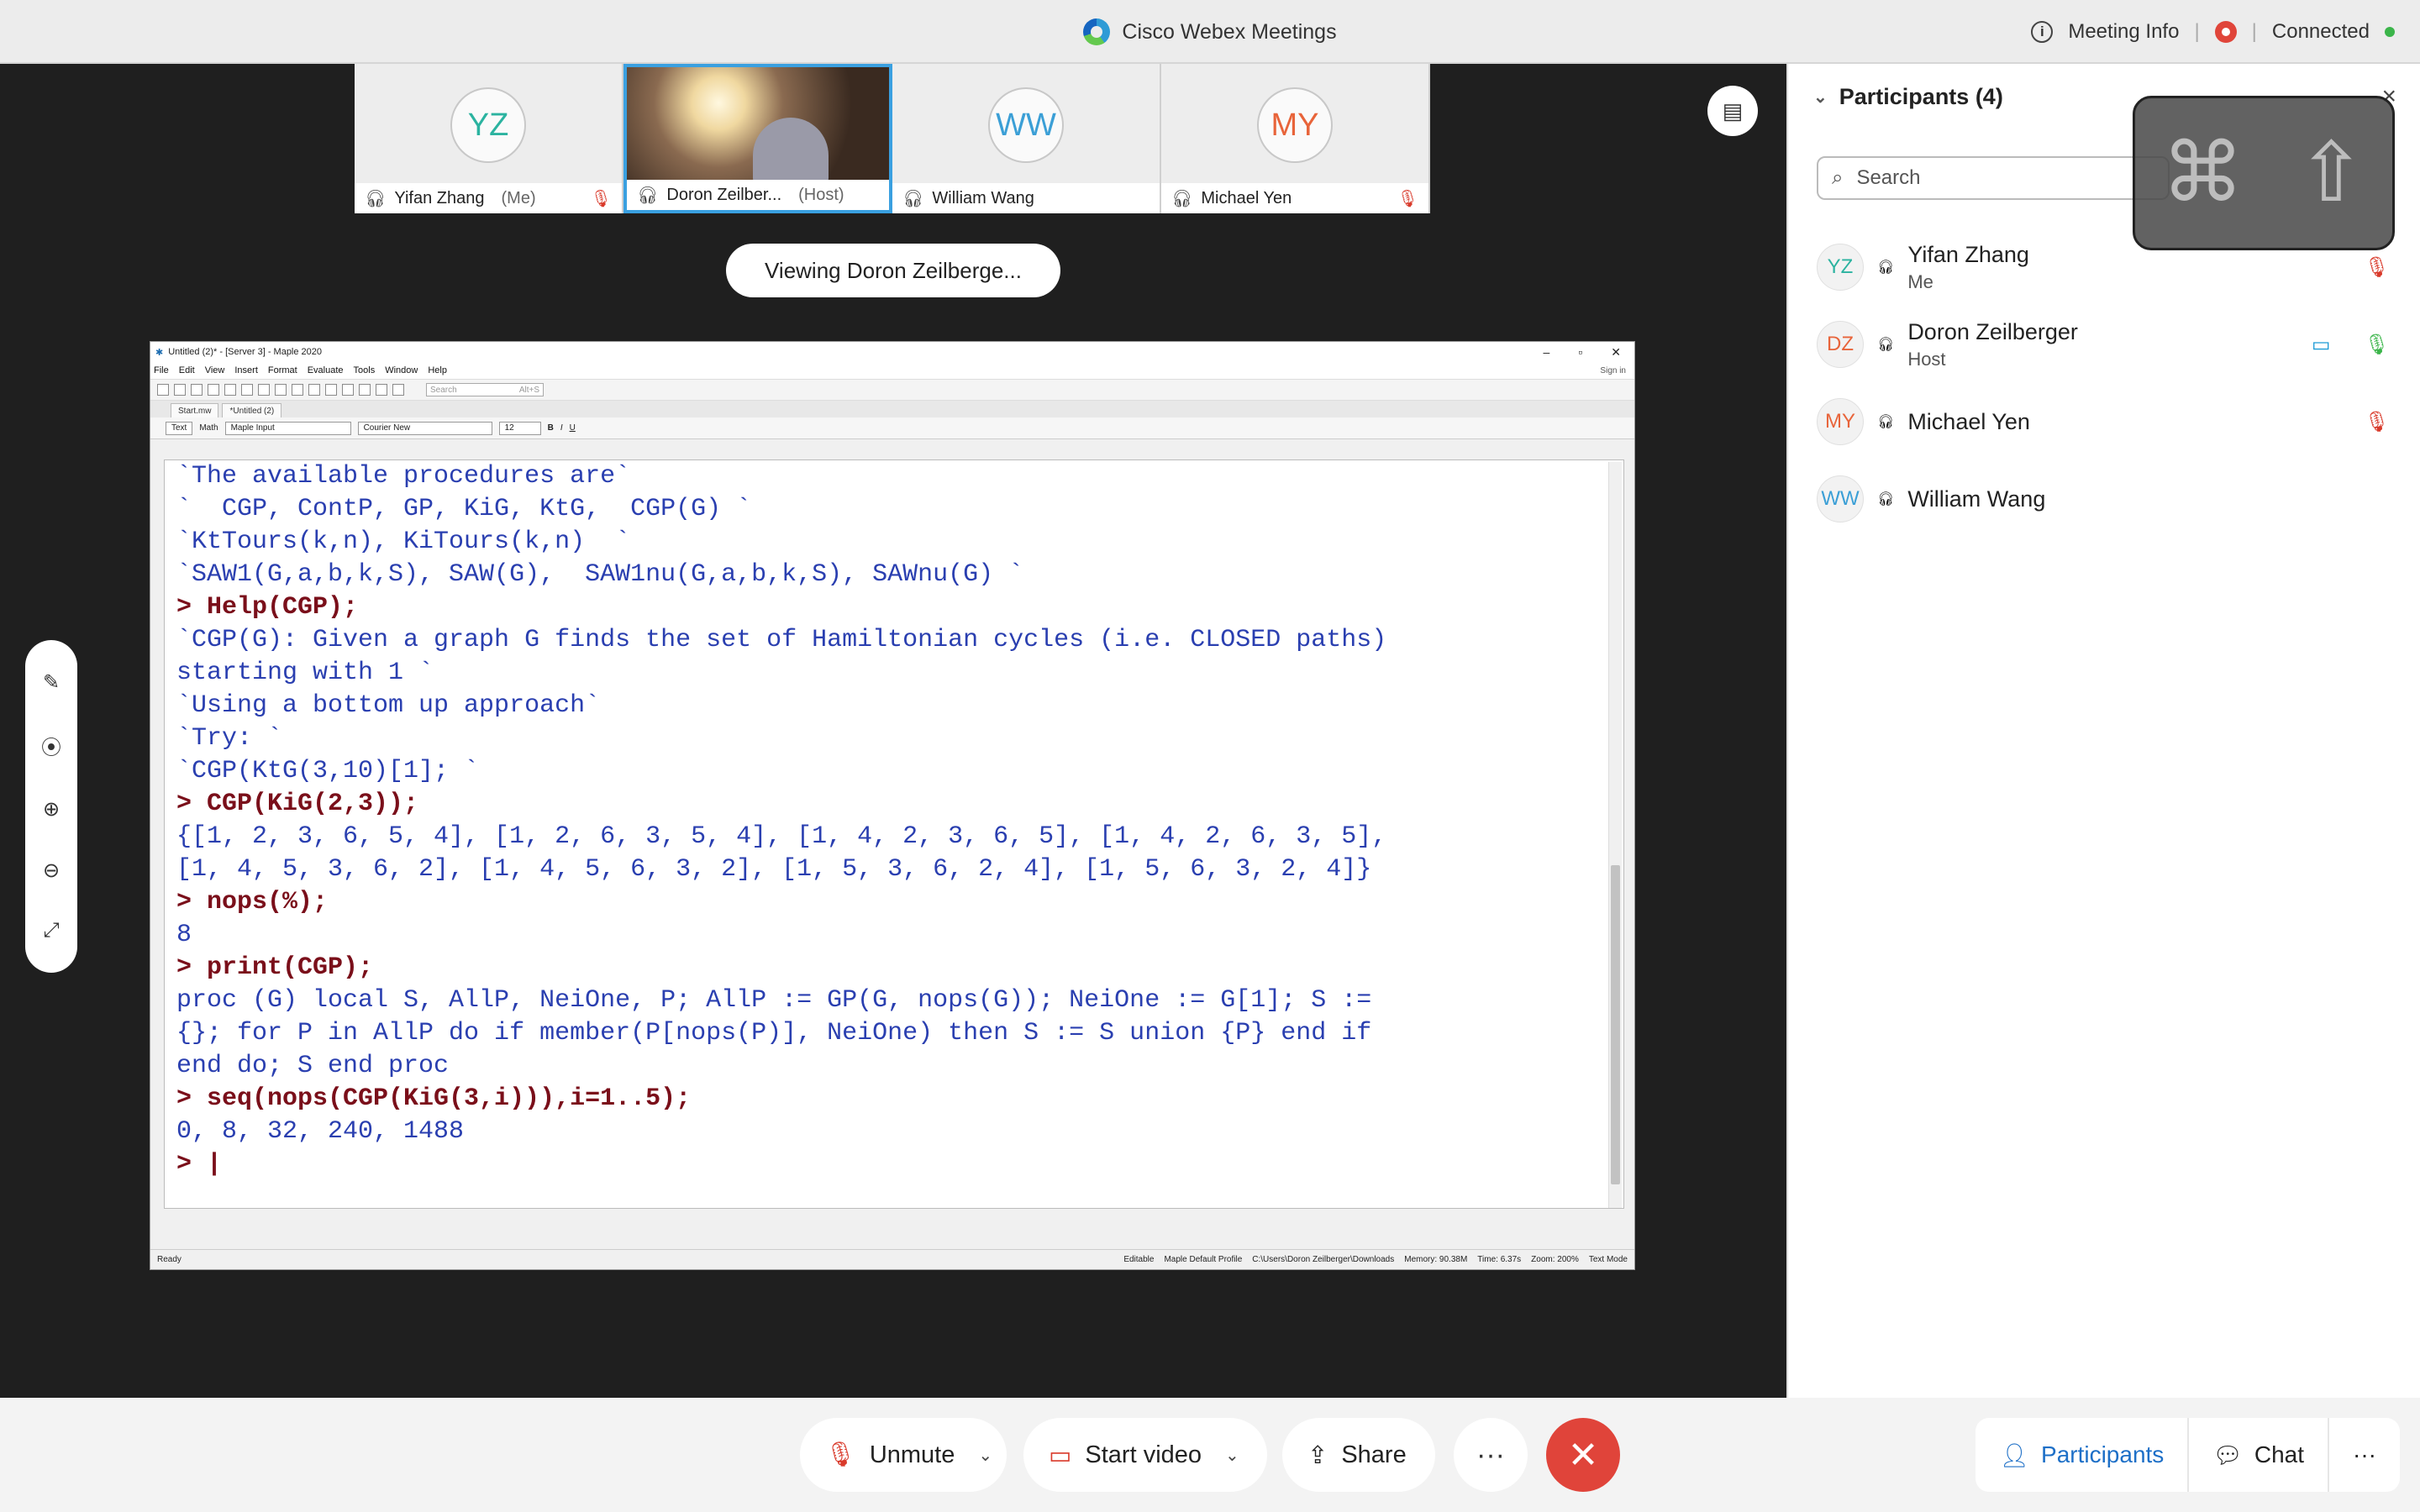 This screenshot has width=2420, height=1512. What do you see at coordinates (2322, 345) in the screenshot?
I see `video-camera-icon: ▭` at bounding box center [2322, 345].